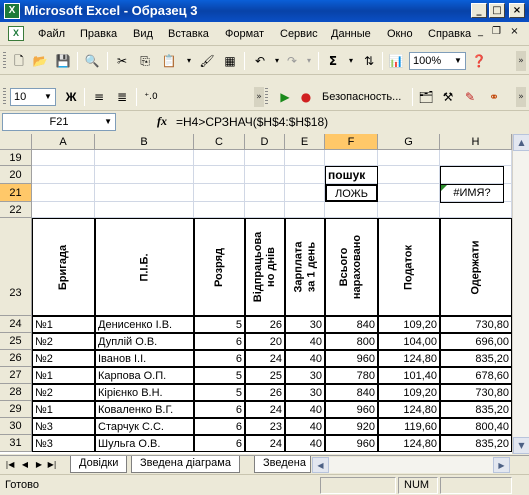  What do you see at coordinates (265, 443) in the screenshot?
I see `table-cell-days: 24` at bounding box center [265, 443].